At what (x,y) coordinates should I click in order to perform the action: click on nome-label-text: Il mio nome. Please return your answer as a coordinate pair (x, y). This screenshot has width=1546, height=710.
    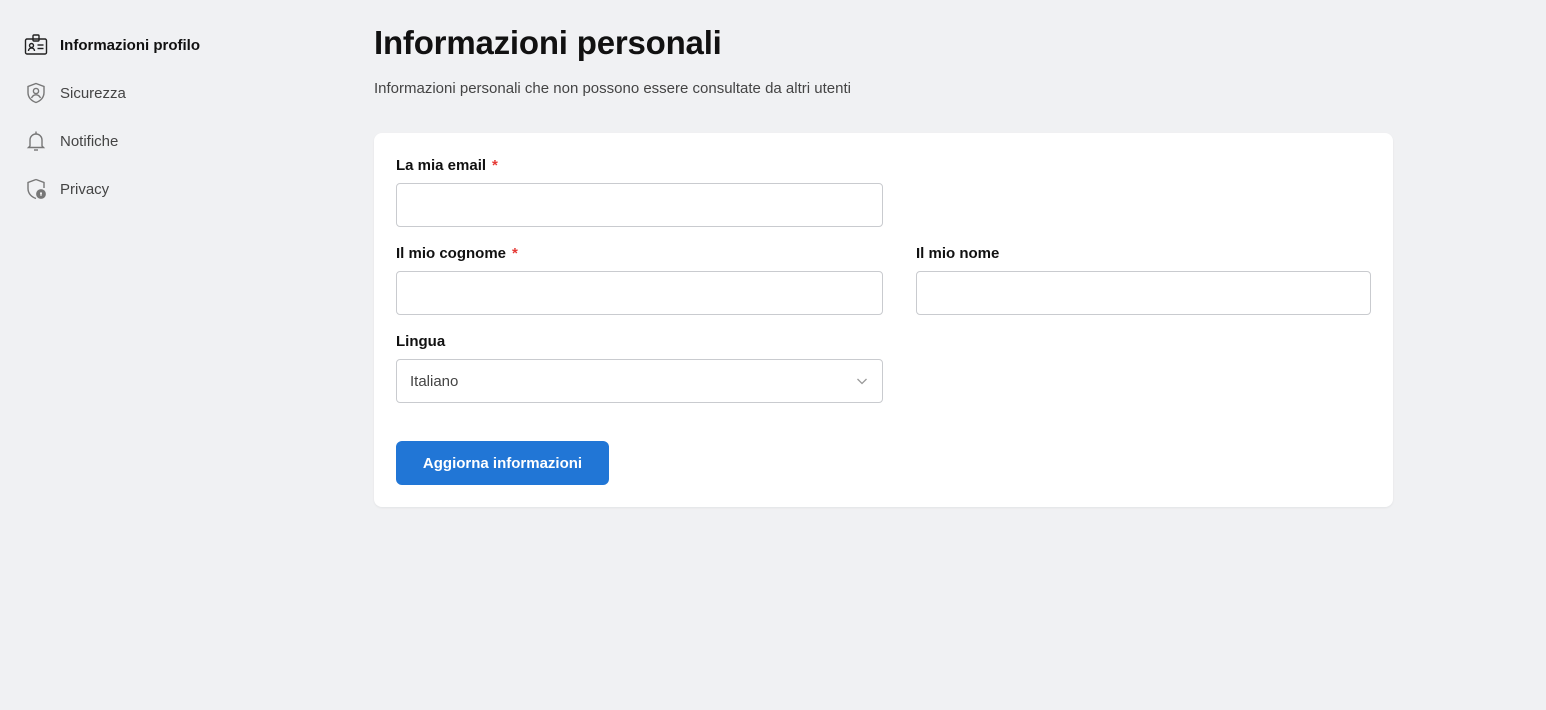
    Looking at the image, I should click on (958, 253).